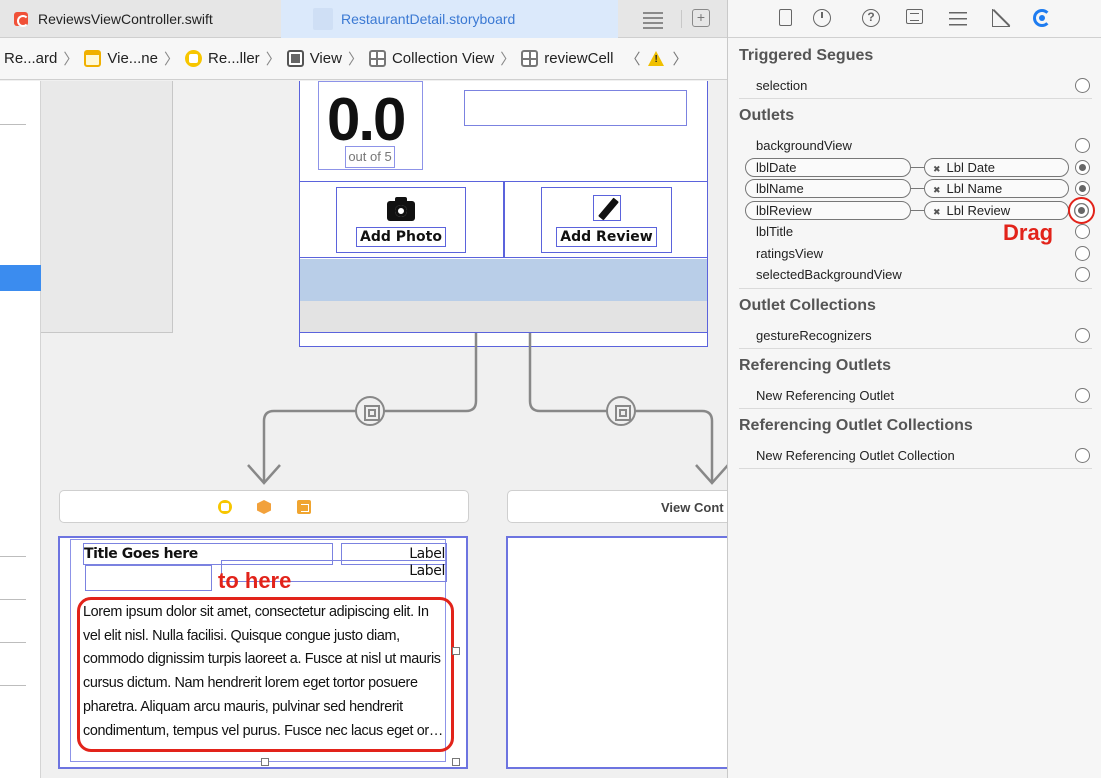 The image size is (1101, 778). I want to click on outlet-pill: lblReview, so click(828, 210).